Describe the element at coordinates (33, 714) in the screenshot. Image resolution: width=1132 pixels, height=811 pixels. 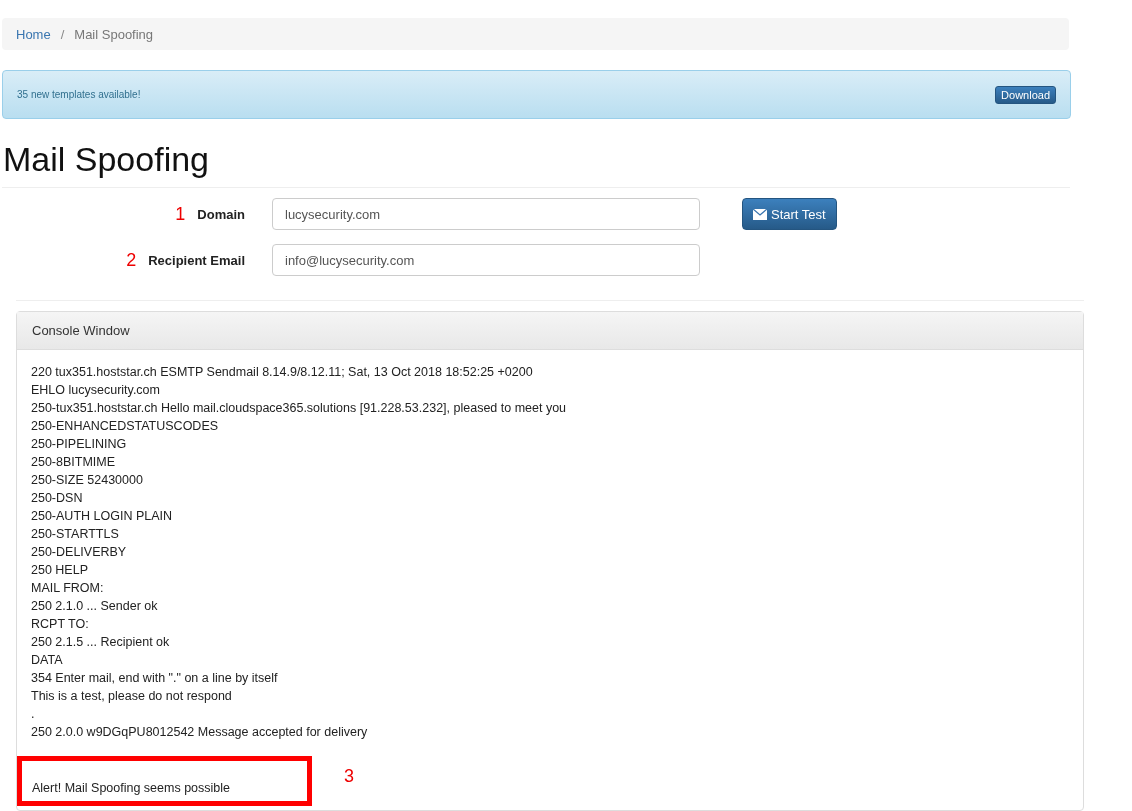
I see `console-line: .` at that location.